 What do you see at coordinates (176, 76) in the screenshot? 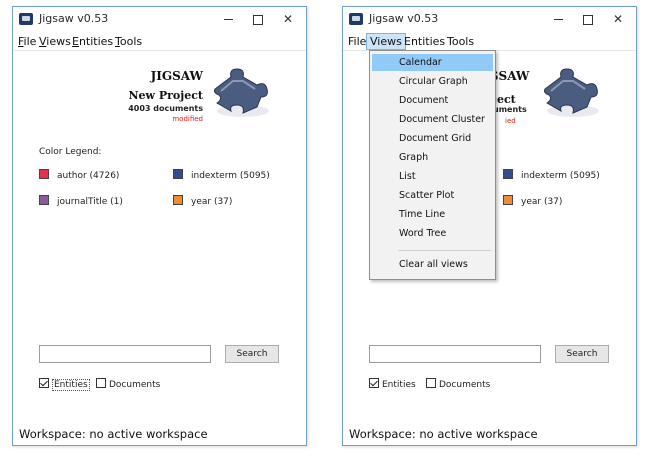
I see `app-name: JIGSAW` at bounding box center [176, 76].